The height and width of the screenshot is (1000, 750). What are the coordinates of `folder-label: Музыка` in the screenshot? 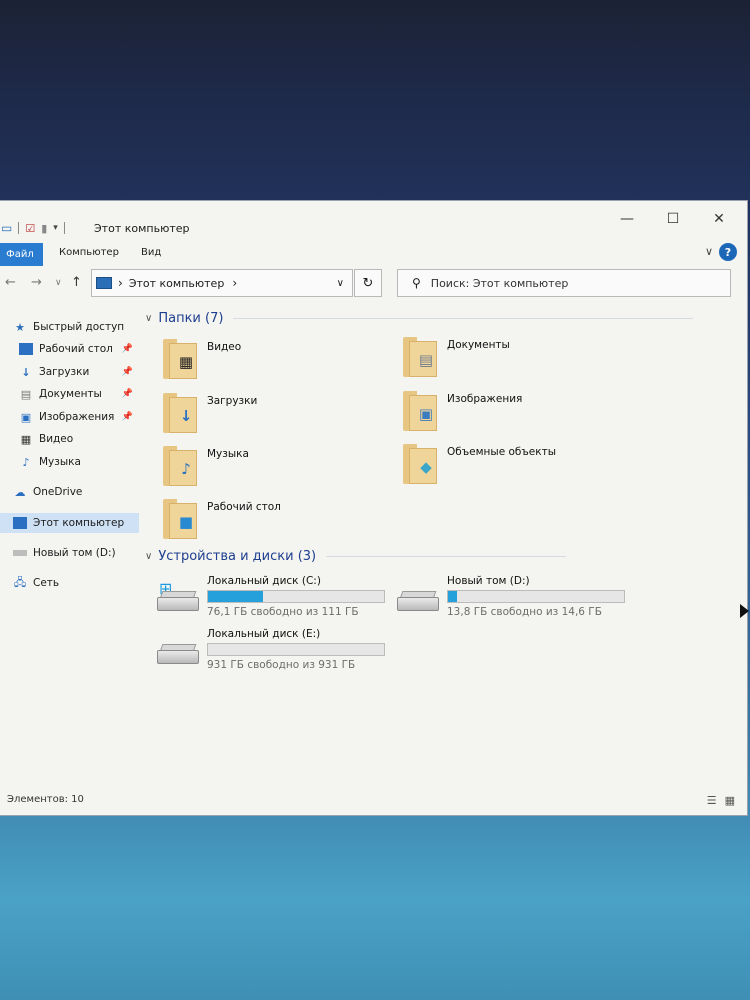 It's located at (228, 454).